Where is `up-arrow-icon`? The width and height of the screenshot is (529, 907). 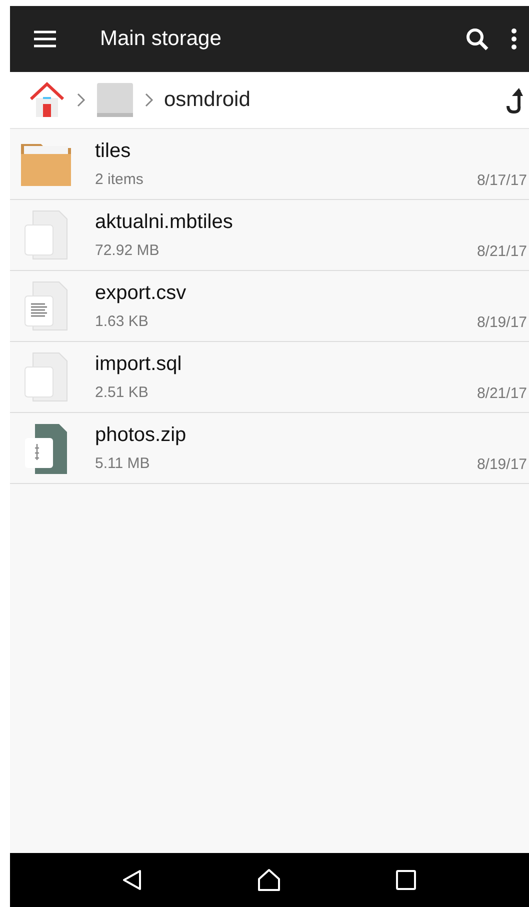 up-arrow-icon is located at coordinates (514, 100).